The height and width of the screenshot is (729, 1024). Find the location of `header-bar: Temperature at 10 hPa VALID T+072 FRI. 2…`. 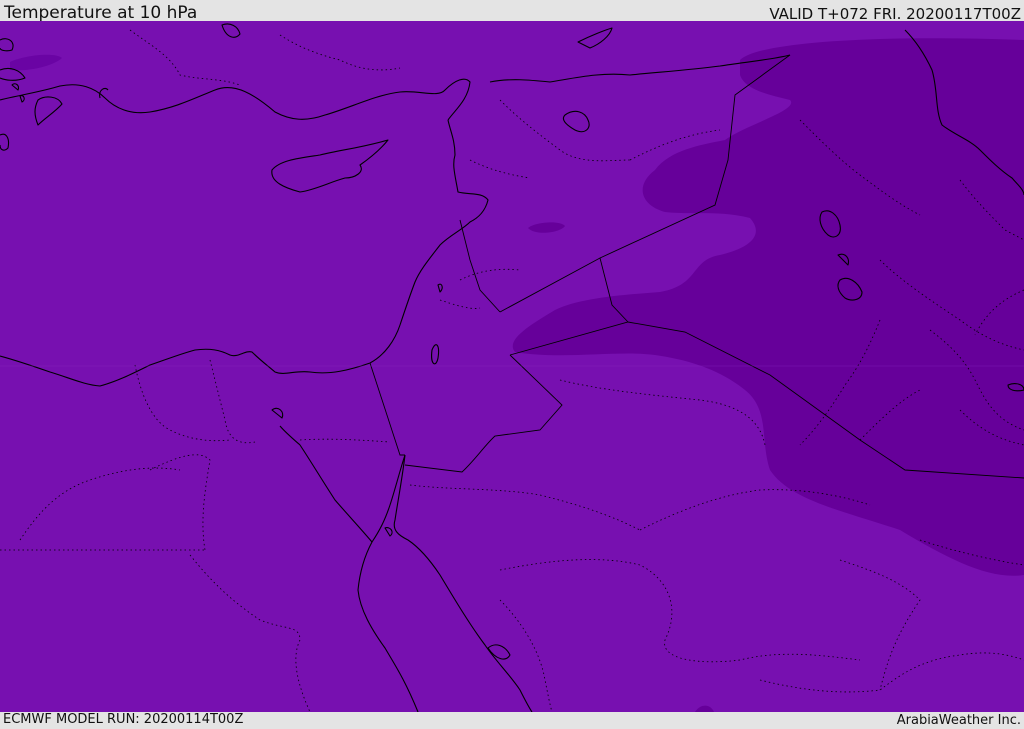

header-bar: Temperature at 10 hPa VALID T+072 FRI. 2… is located at coordinates (512, 11).